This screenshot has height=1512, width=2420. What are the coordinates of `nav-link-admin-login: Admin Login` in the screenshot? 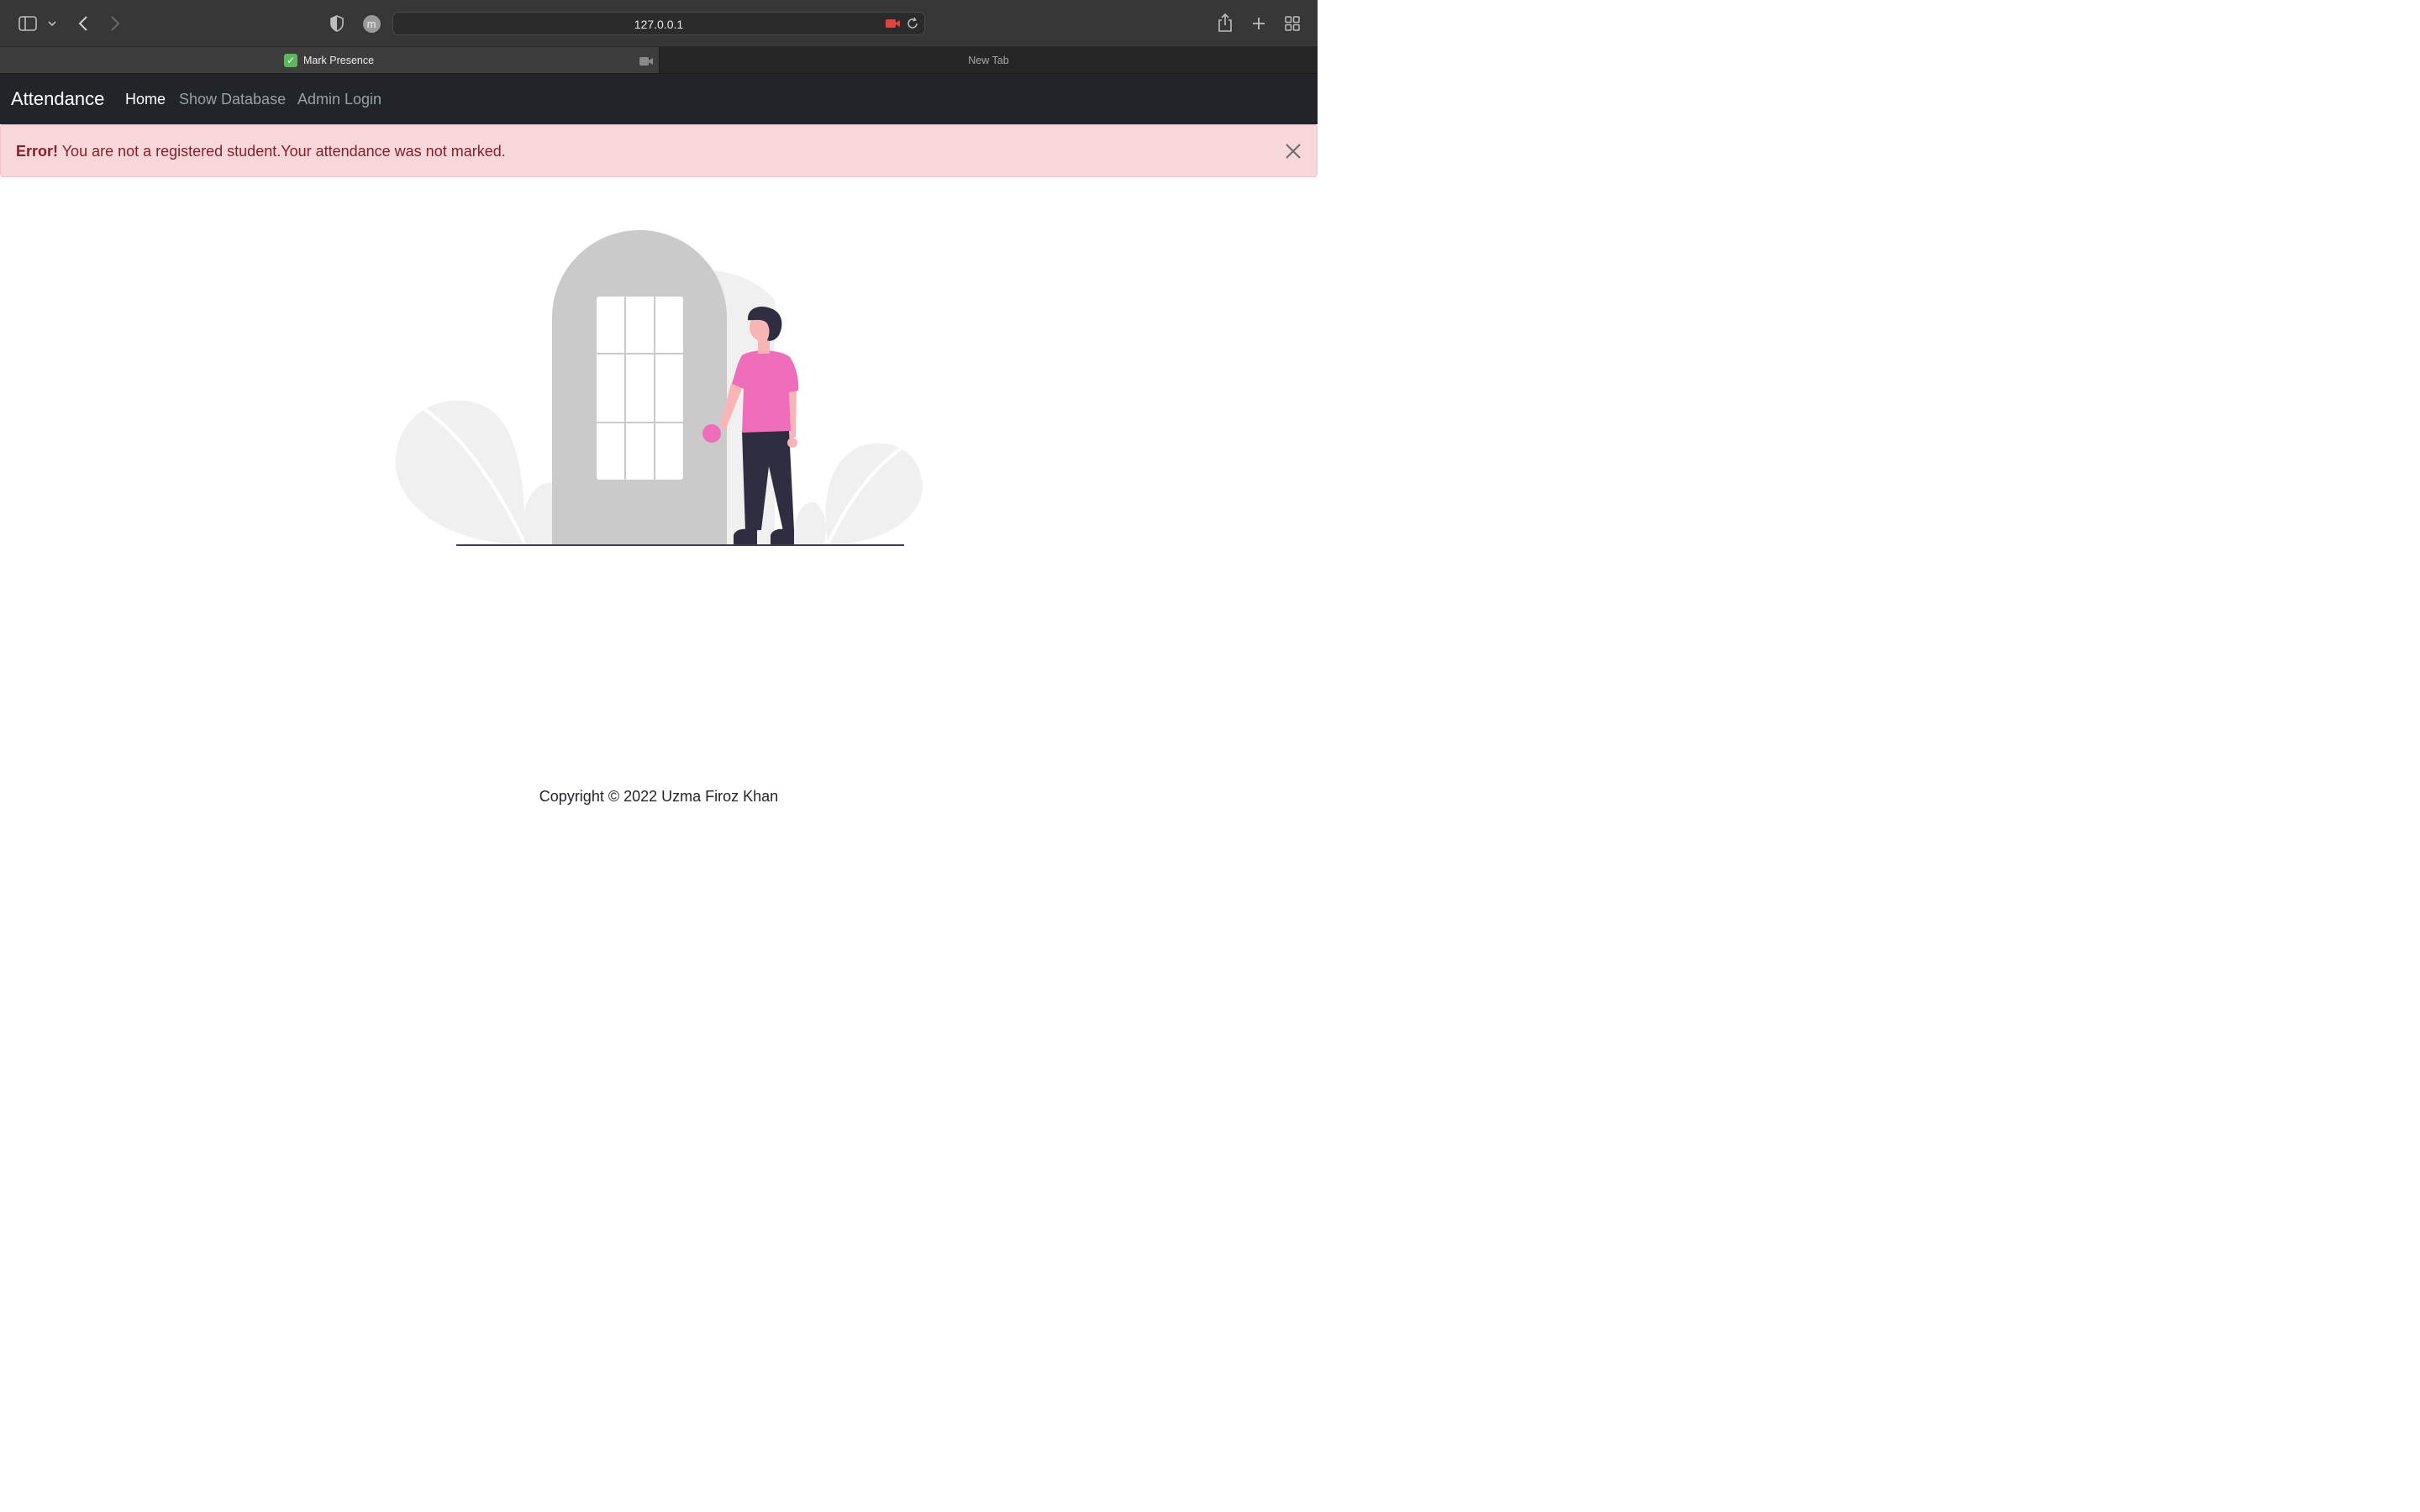 It's located at (339, 99).